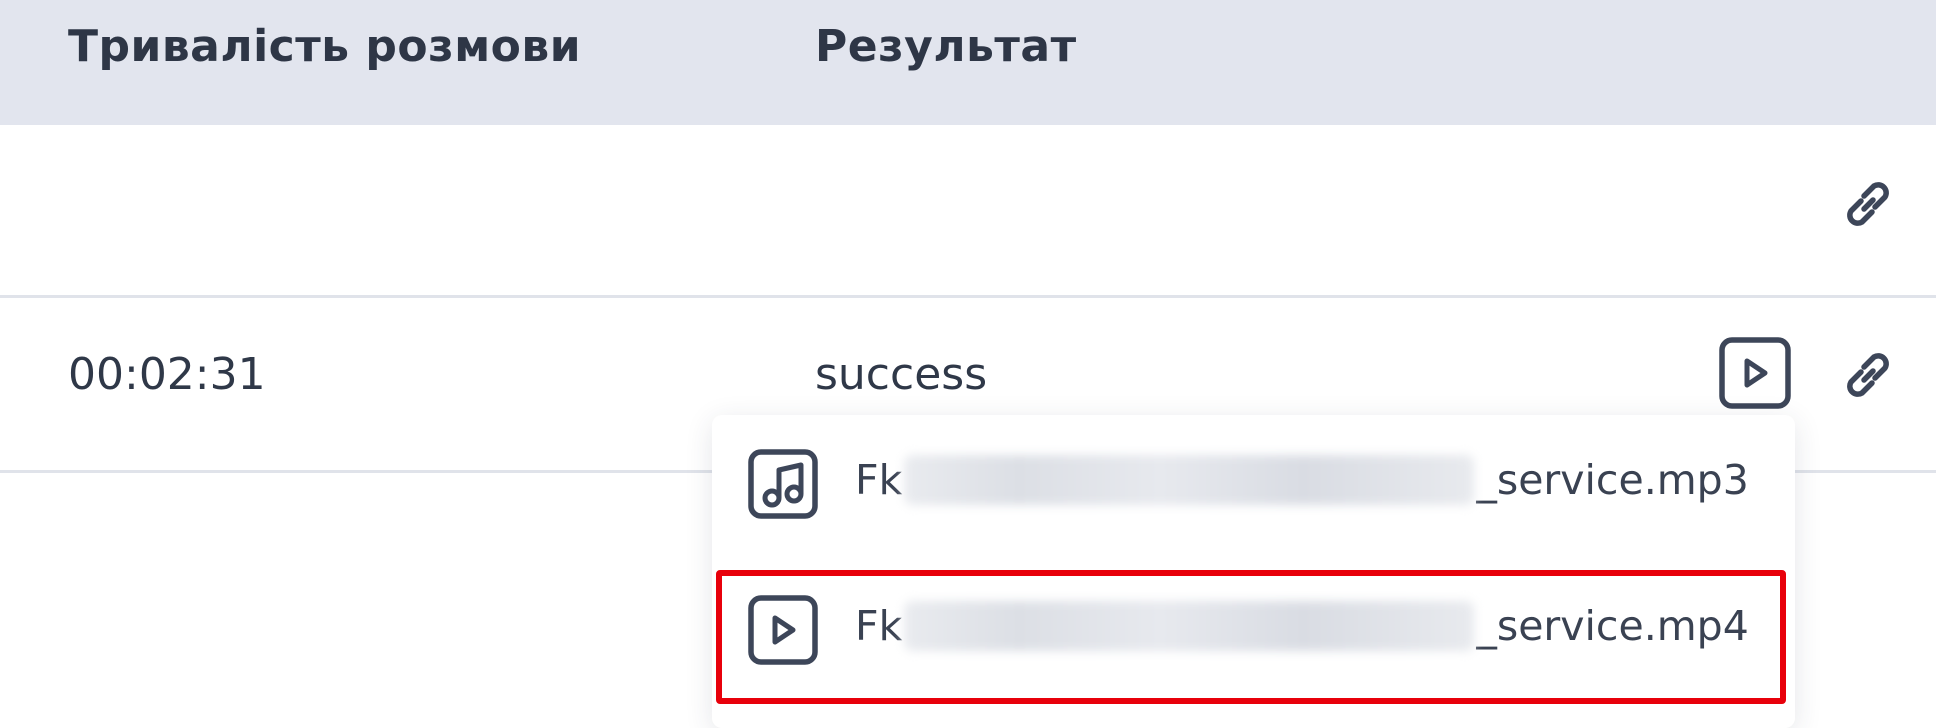  Describe the element at coordinates (1612, 626) in the screenshot. I see `file-name-suffix: _service.mp4` at that location.